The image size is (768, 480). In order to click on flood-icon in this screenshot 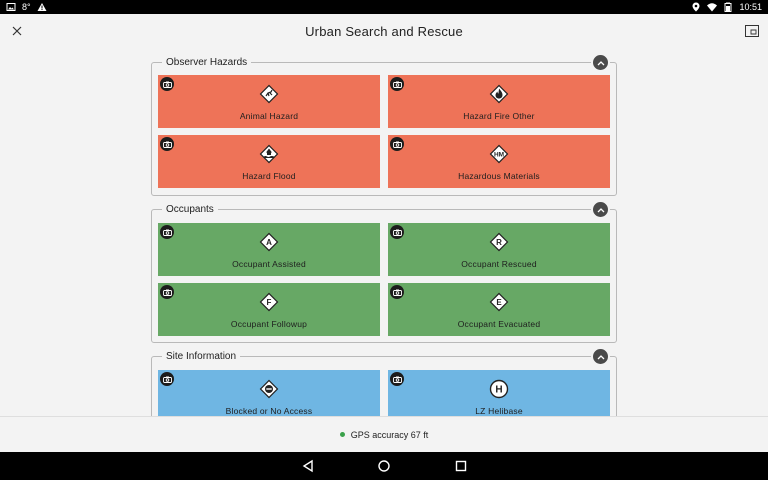, I will do `click(269, 154)`.